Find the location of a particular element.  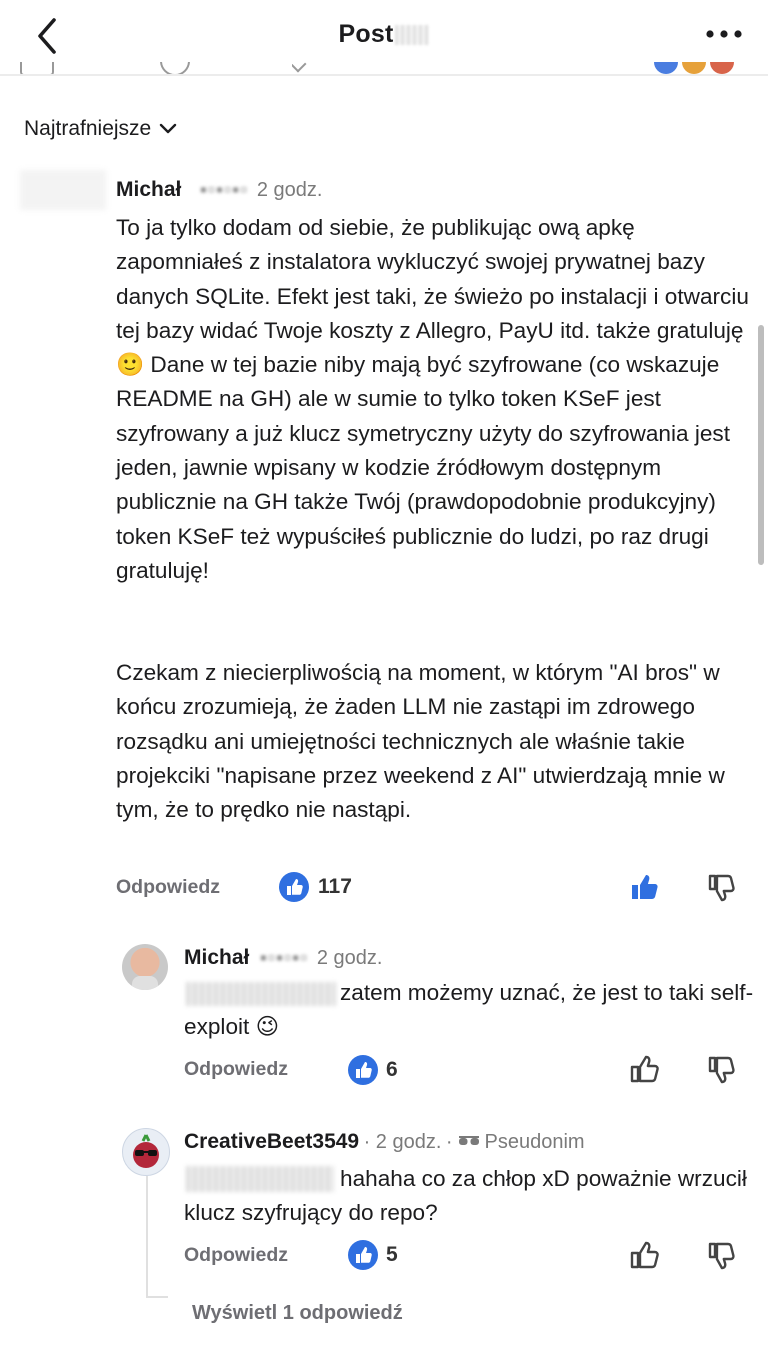

blurred-title-suffix is located at coordinates (412, 35).